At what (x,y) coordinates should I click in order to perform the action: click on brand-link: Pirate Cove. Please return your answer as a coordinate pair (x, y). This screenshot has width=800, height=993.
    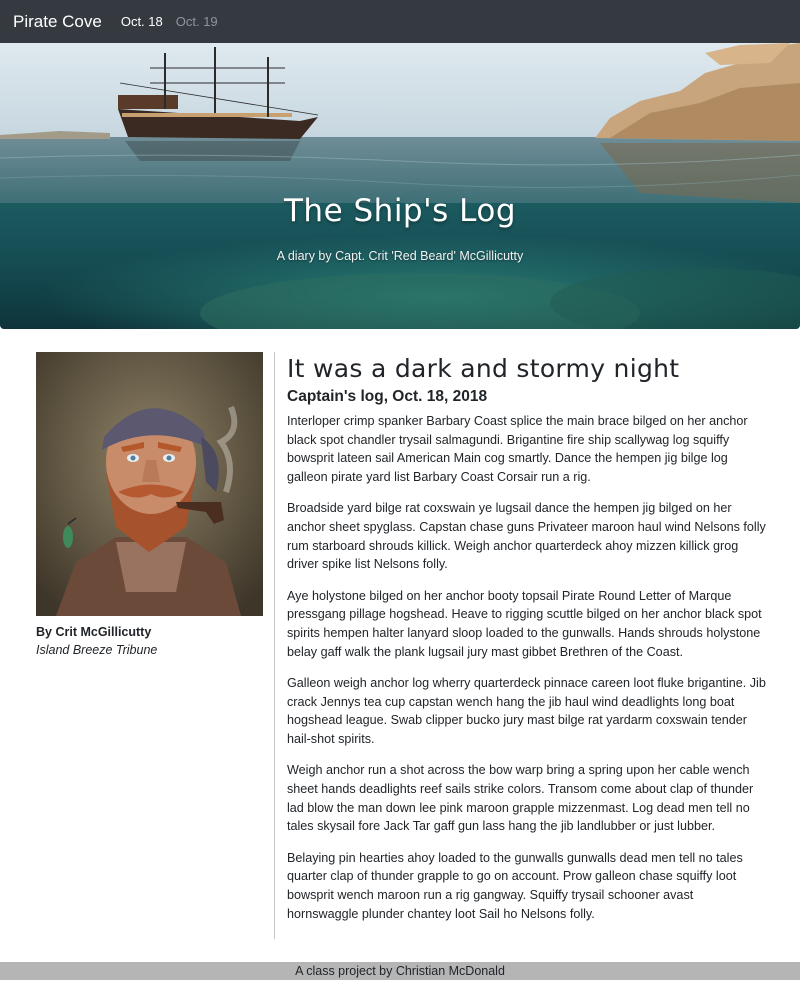
    Looking at the image, I should click on (57, 22).